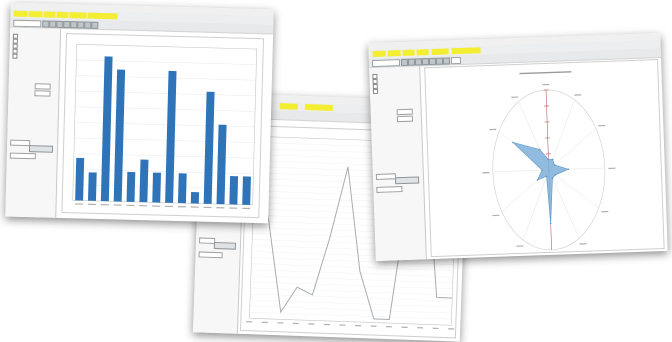  I want to click on radar-title-text, so click(545, 72).